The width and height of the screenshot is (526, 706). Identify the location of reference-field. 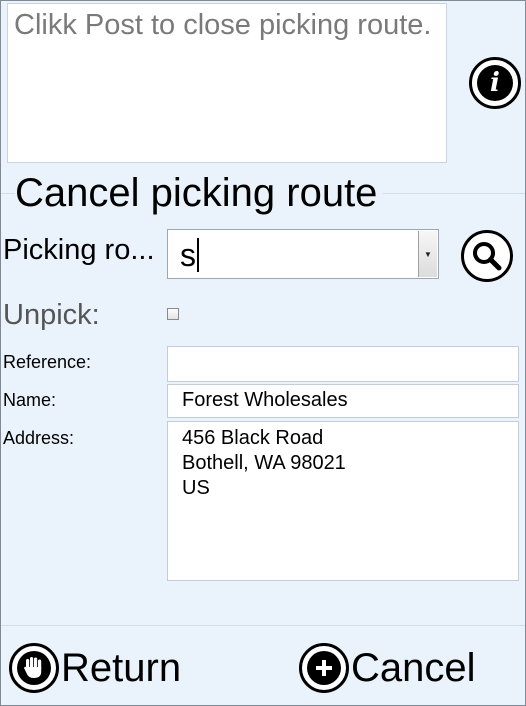
(343, 364).